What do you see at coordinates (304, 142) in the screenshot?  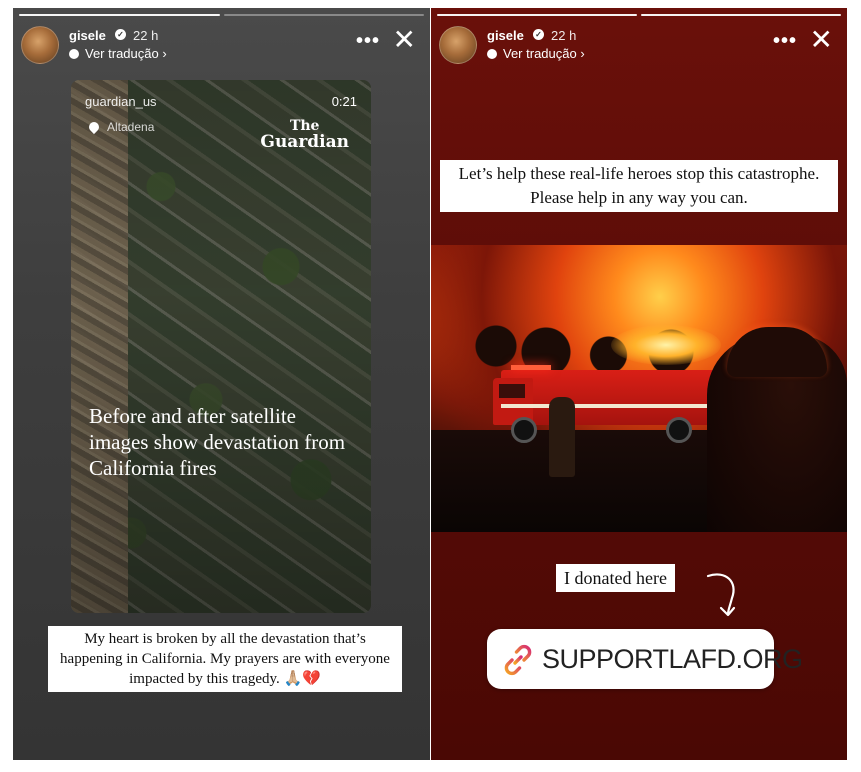 I see `logo-line-2: Guardian` at bounding box center [304, 142].